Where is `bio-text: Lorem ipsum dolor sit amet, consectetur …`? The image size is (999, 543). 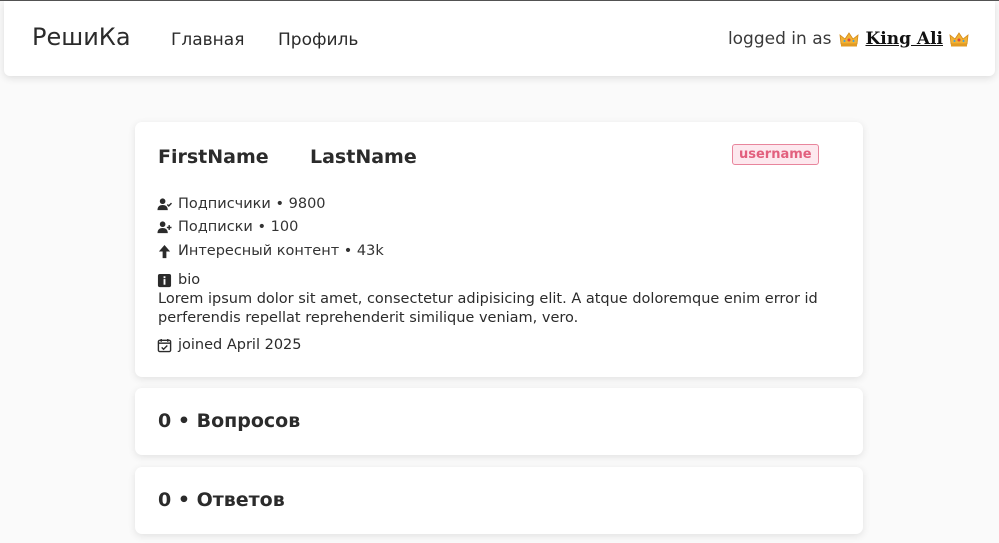 bio-text: Lorem ipsum dolor sit amet, consectetur … is located at coordinates (488, 308).